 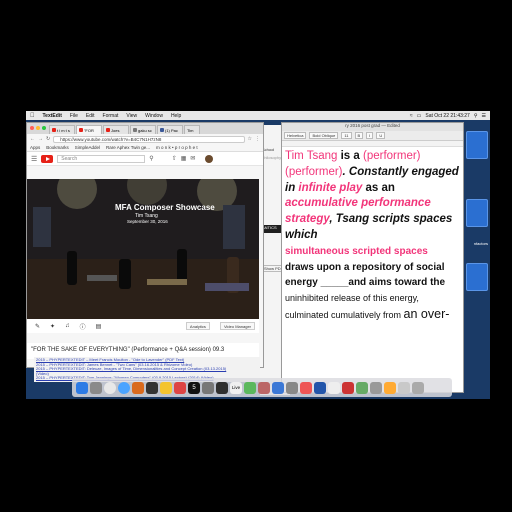 I want to click on tab-label: gaku sc, so click(x=145, y=130).